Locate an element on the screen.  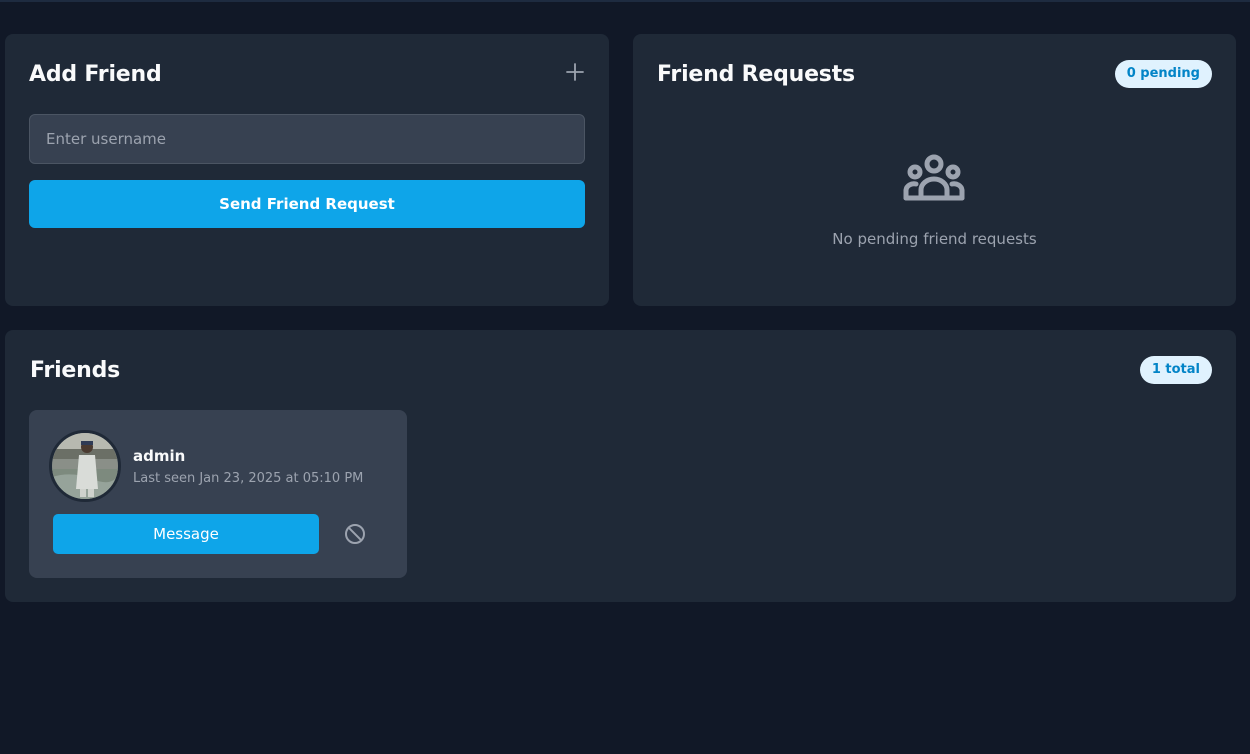
empty-requests-text: No pending friend requests is located at coordinates (934, 239).